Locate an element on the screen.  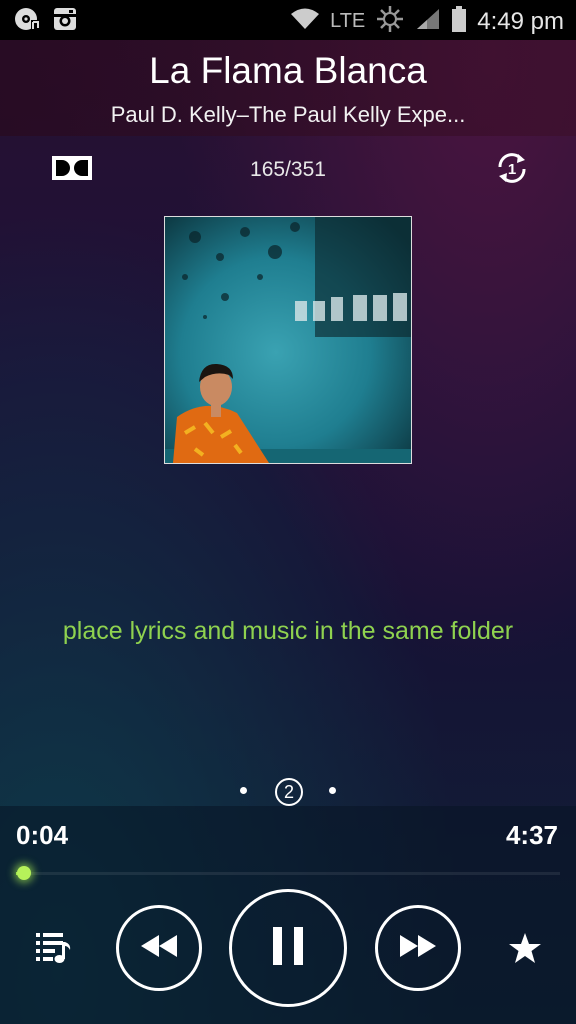
battery-icon is located at coordinates (459, 21).